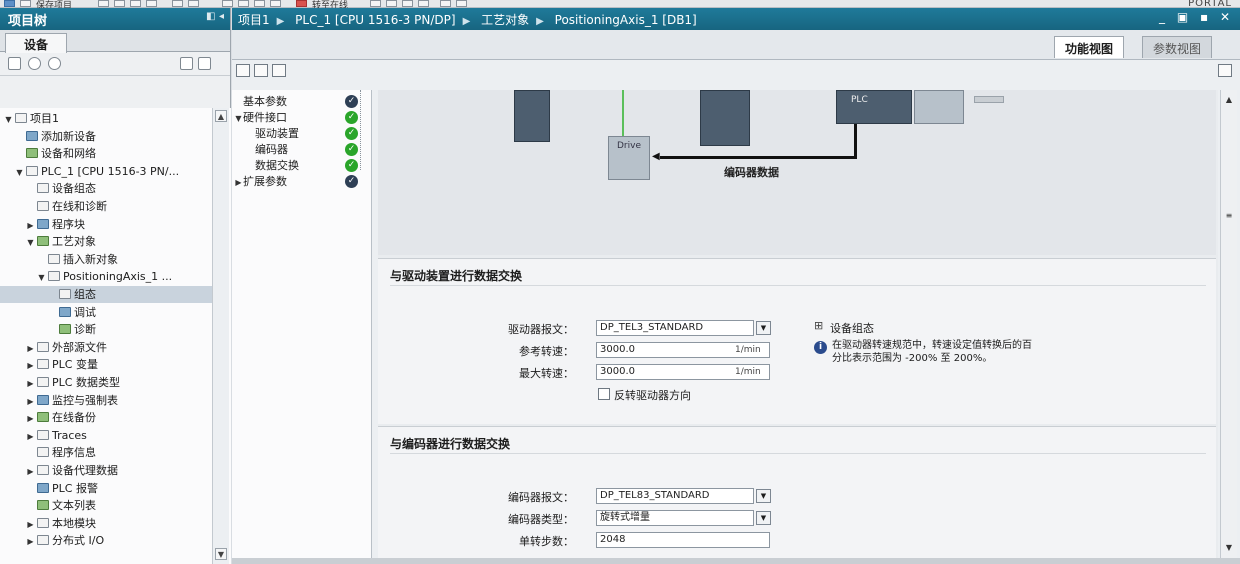  I want to click on tree-item: ▶ 监控与强制表, so click(106, 400).